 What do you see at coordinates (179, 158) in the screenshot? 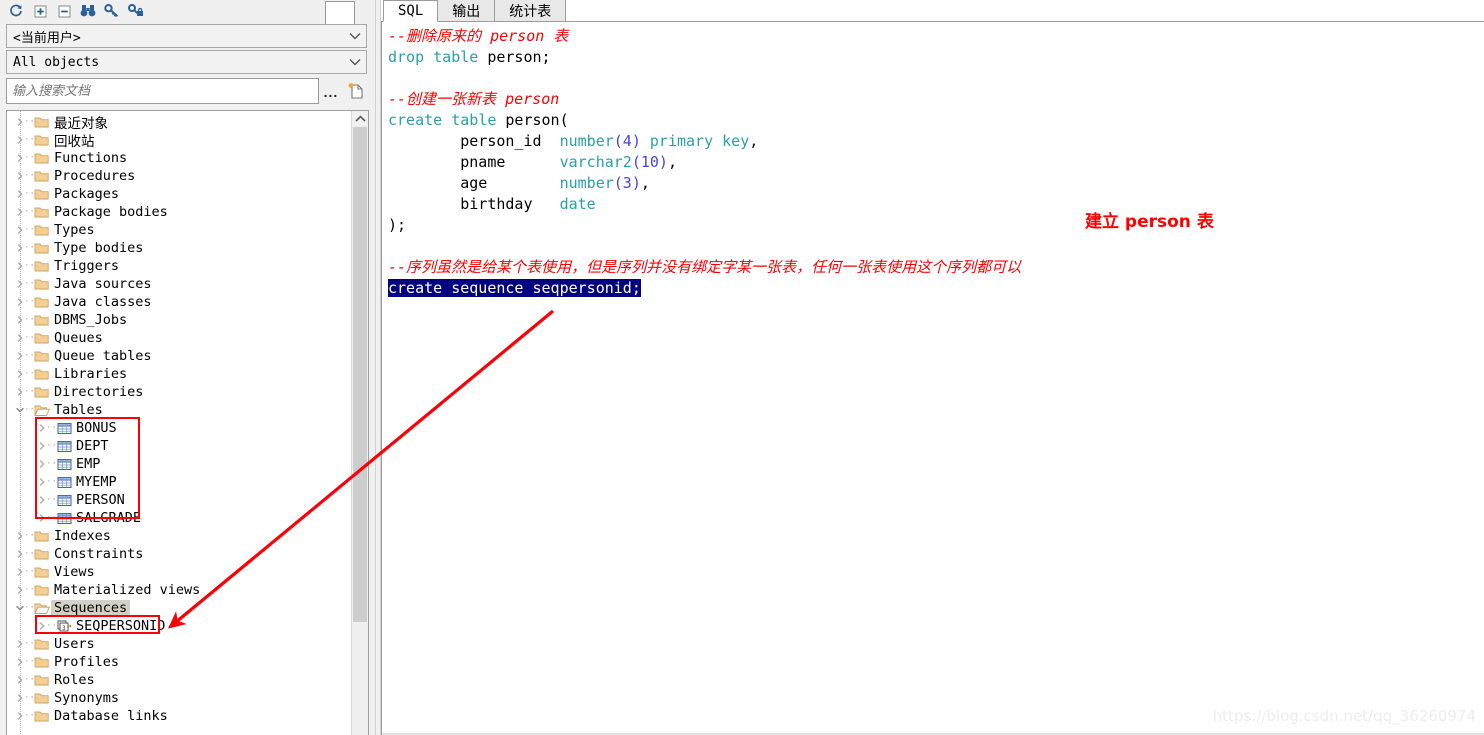
I see `tree-node-functions: ·· Functions` at bounding box center [179, 158].